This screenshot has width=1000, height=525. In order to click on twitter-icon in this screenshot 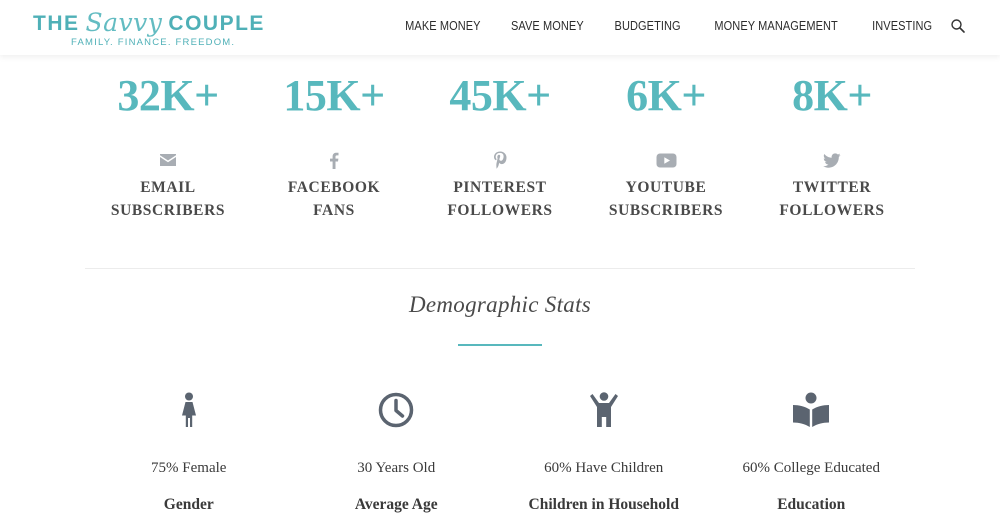, I will do `click(832, 160)`.